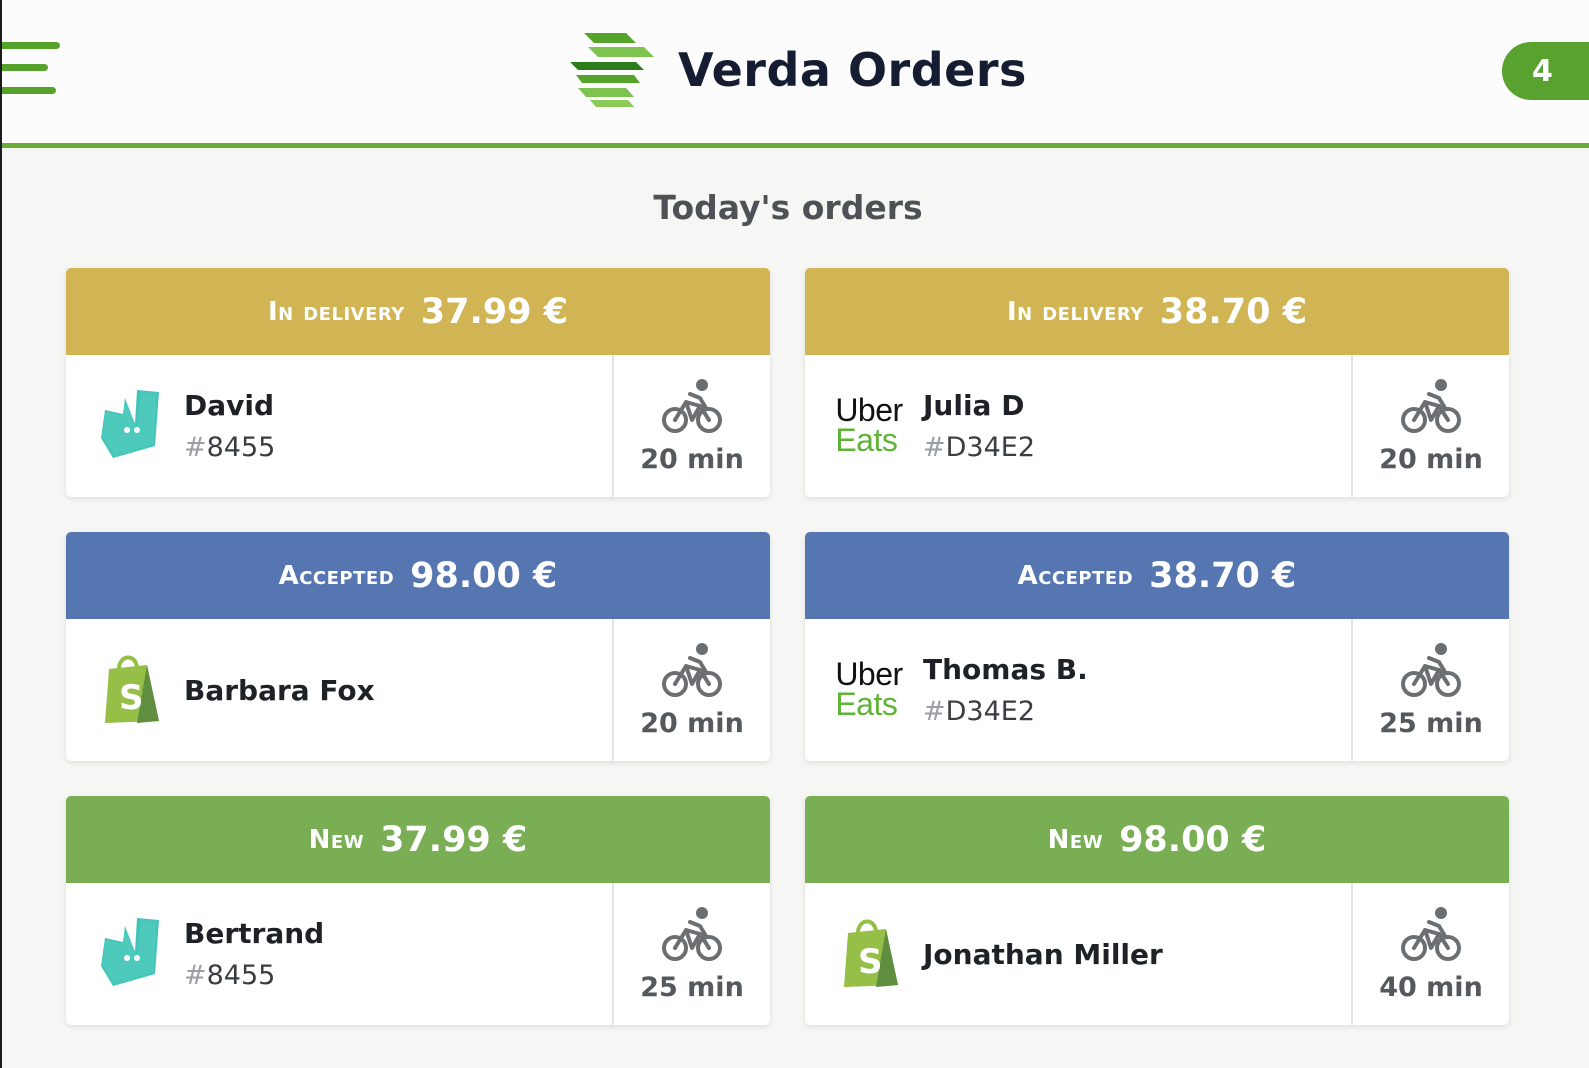 This screenshot has height=1068, width=1589. I want to click on app-title: Verda Orders, so click(852, 70).